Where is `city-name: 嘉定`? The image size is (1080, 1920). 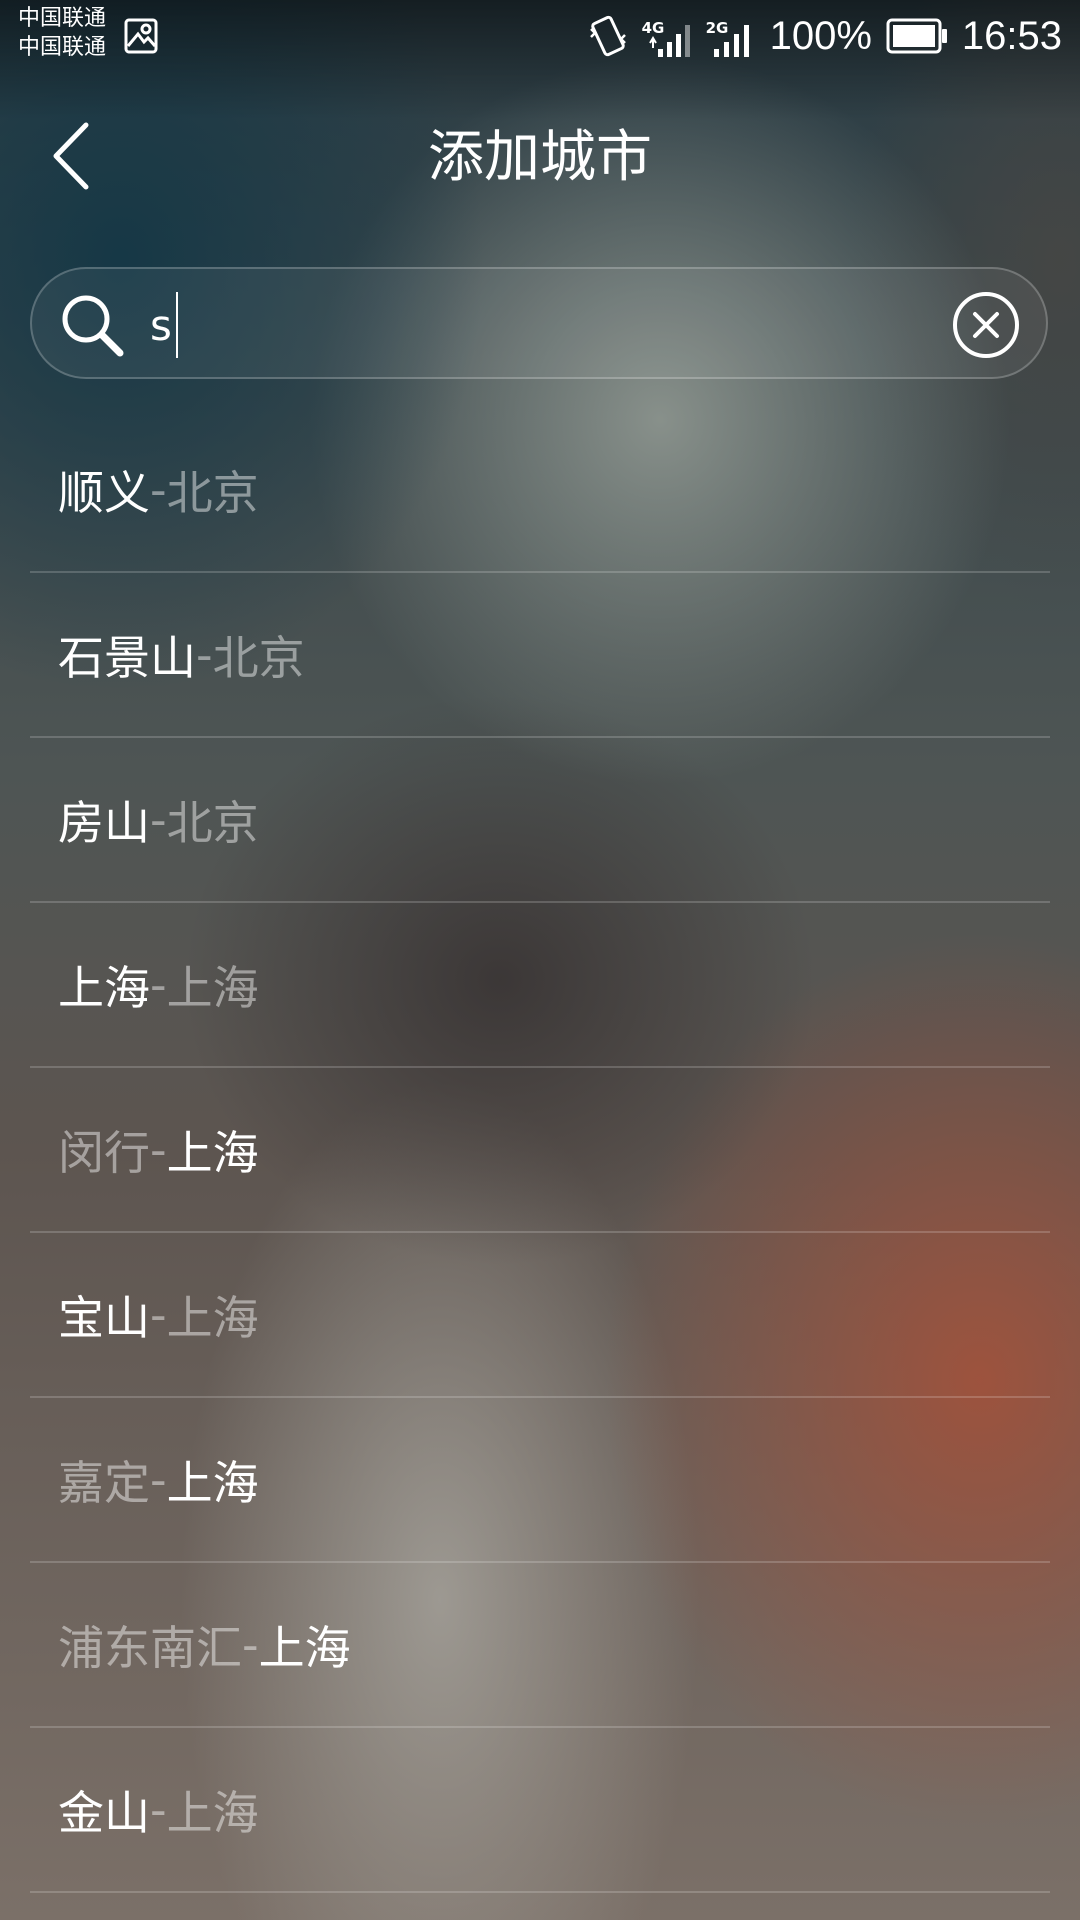 city-name: 嘉定 is located at coordinates (104, 1482).